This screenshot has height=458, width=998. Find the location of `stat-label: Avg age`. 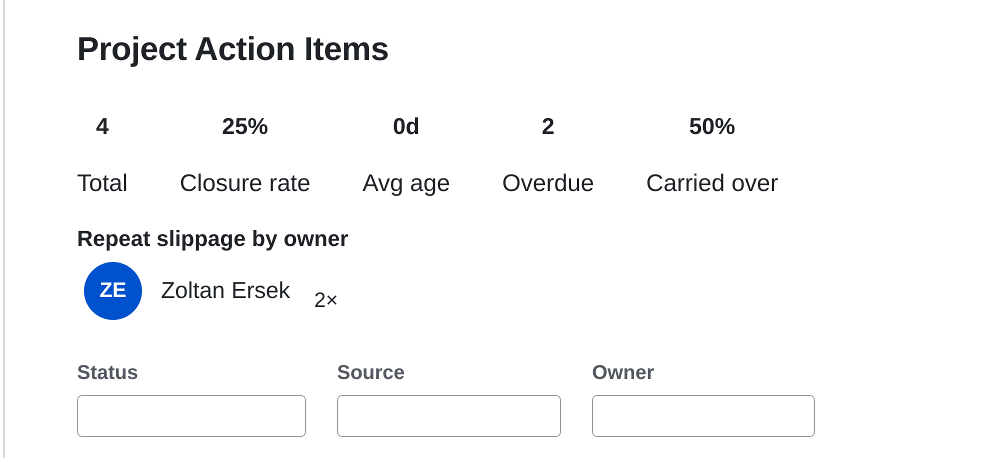

stat-label: Avg age is located at coordinates (406, 184).